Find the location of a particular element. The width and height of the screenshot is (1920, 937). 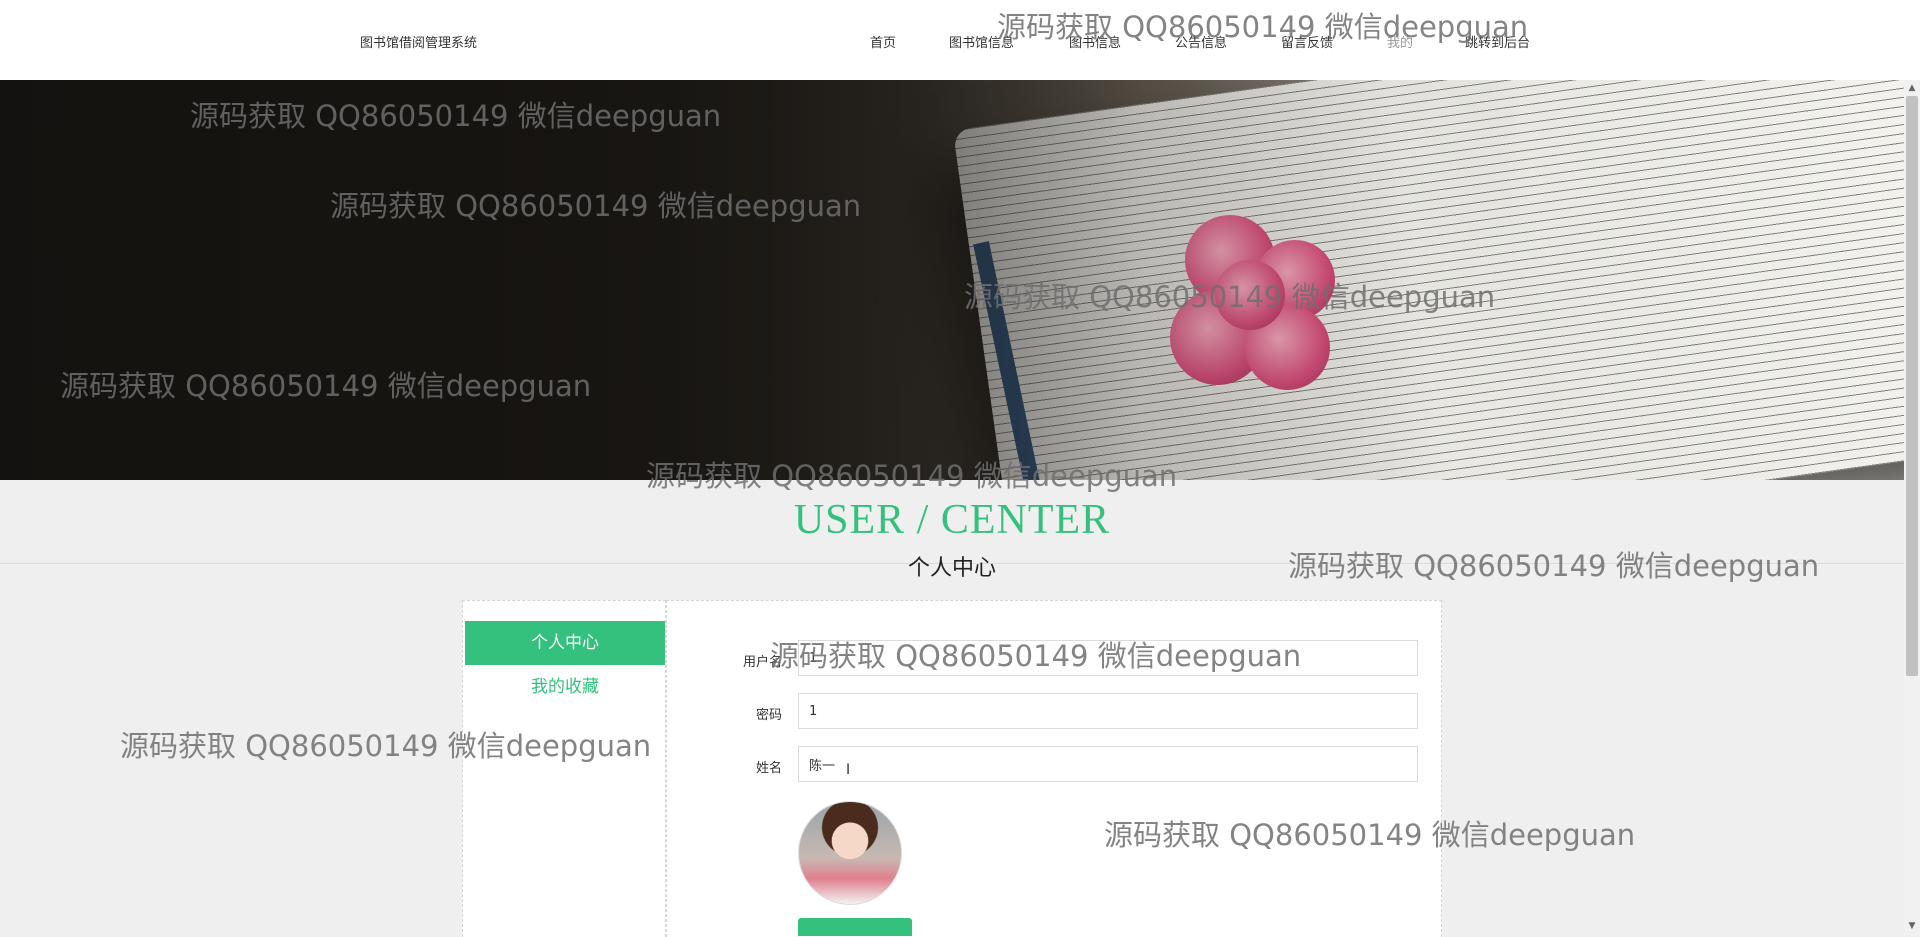

nav-feedback: 留言反馈 is located at coordinates (1307, 41).